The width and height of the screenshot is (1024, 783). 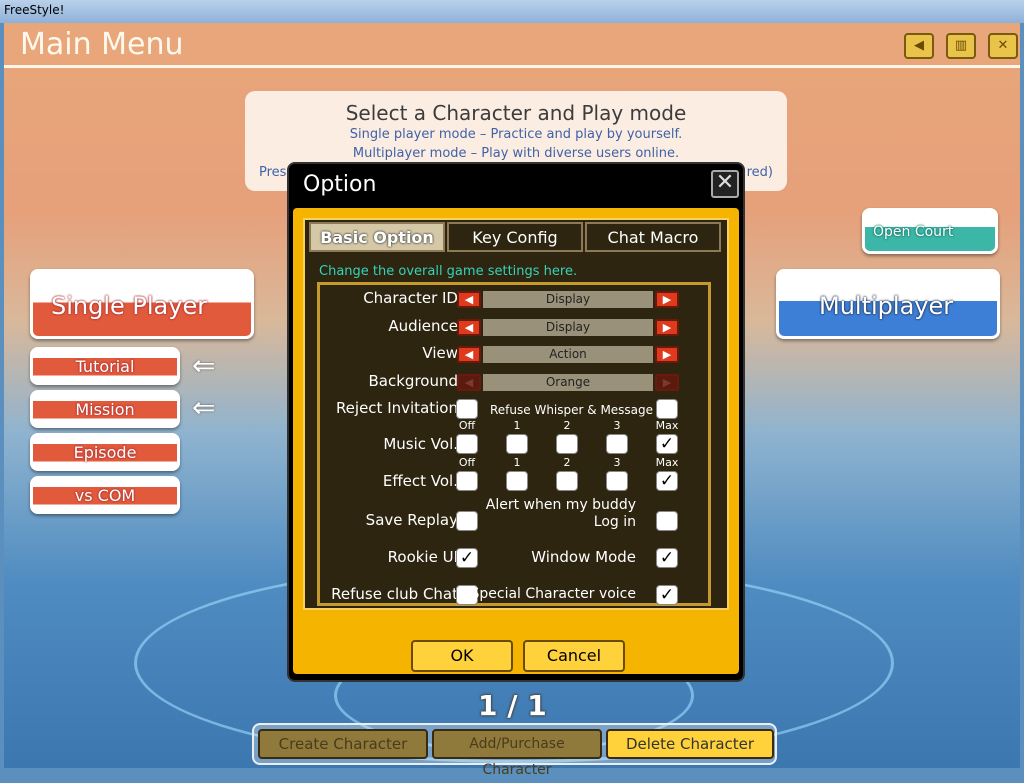 What do you see at coordinates (413, 380) in the screenshot?
I see `background-label: Background` at bounding box center [413, 380].